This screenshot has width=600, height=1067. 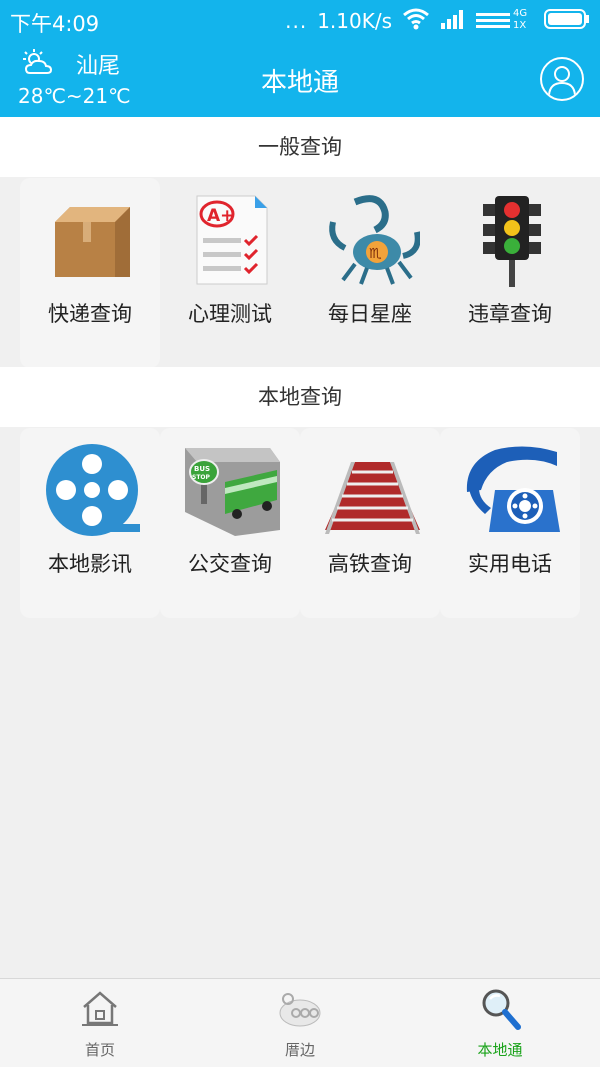 What do you see at coordinates (512, 489) in the screenshot?
I see `telephone-icon` at bounding box center [512, 489].